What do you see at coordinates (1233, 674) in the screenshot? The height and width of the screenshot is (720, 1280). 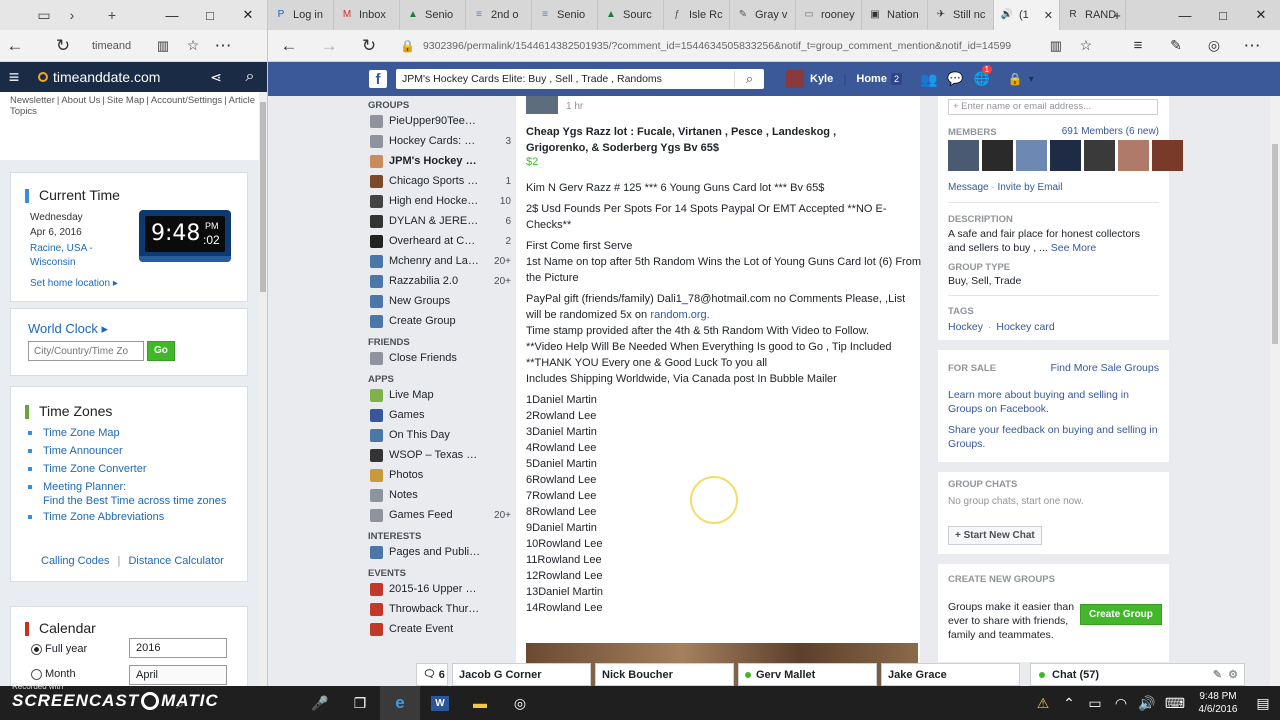 I see `settings-gear-icon: ⚙` at bounding box center [1233, 674].